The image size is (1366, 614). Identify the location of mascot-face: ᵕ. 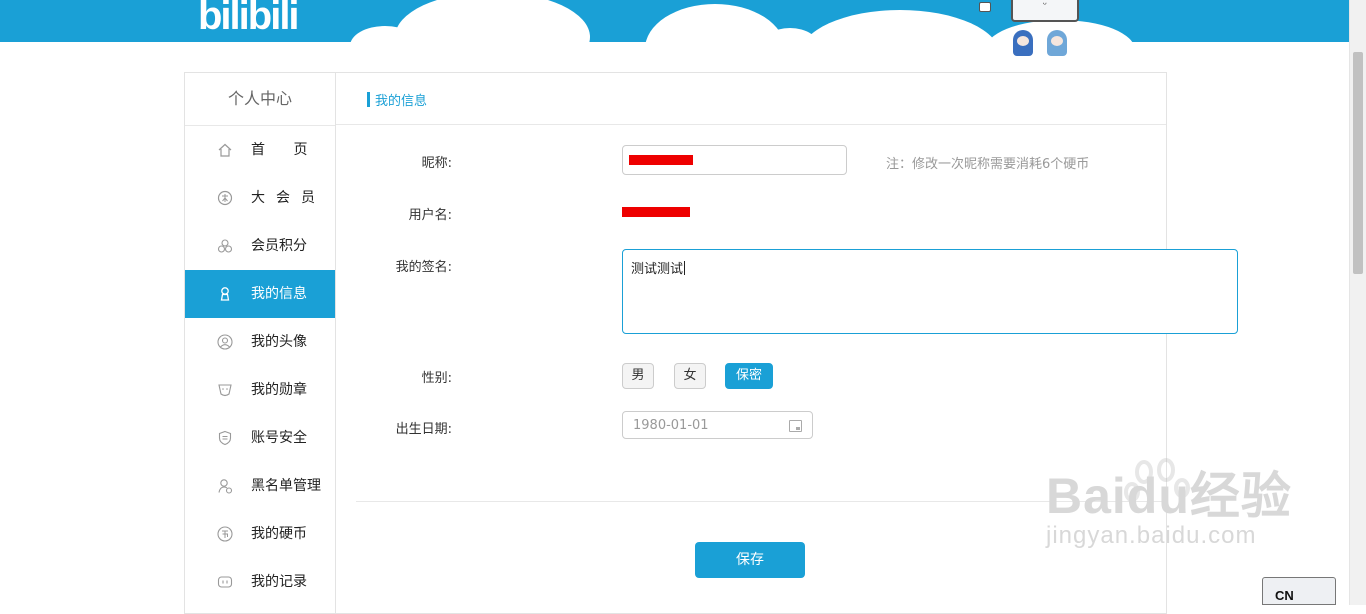
(1045, 5).